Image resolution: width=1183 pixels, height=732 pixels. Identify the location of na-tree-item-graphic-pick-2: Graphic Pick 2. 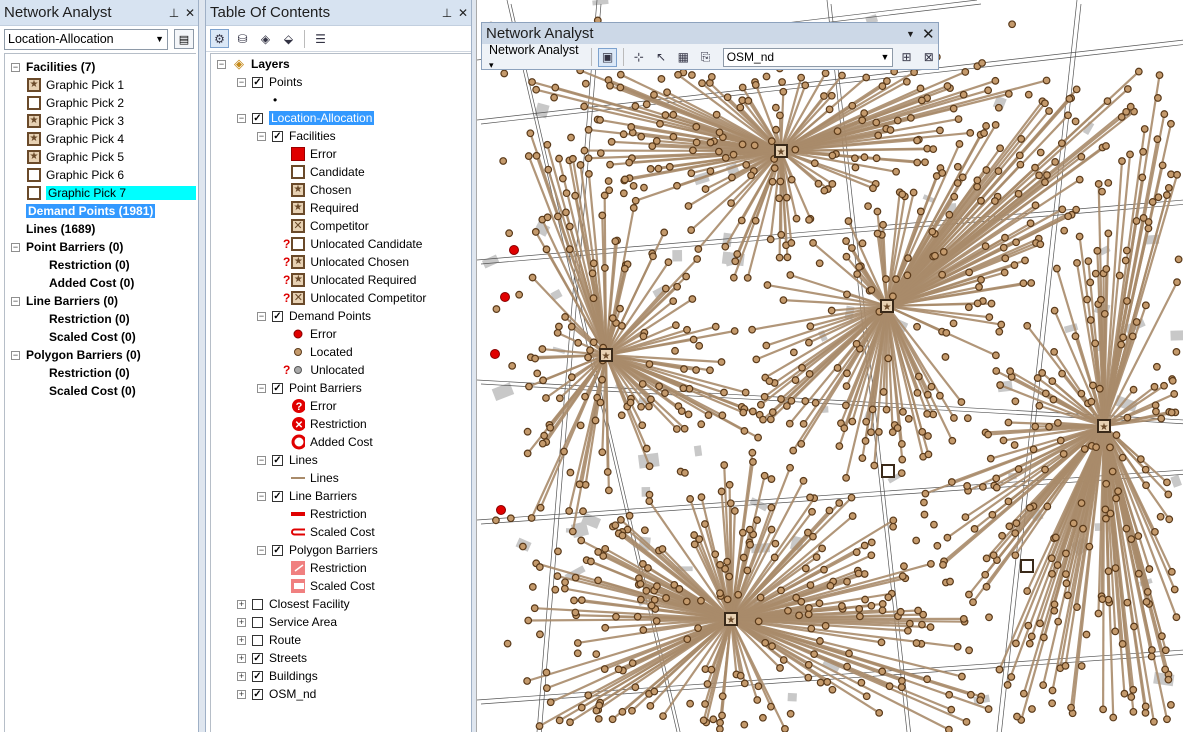
(100, 103).